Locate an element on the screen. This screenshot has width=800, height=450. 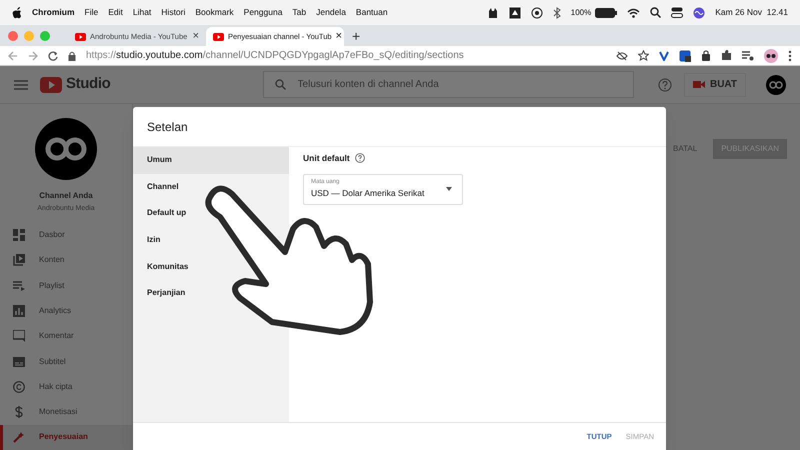
dialog-title: Setelan is located at coordinates (167, 127).